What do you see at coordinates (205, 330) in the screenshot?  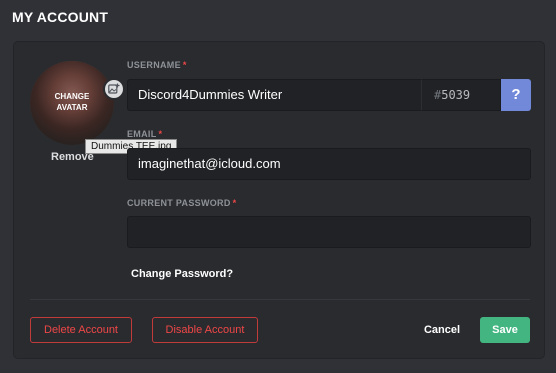 I see `disable-account-button: Disable Account` at bounding box center [205, 330].